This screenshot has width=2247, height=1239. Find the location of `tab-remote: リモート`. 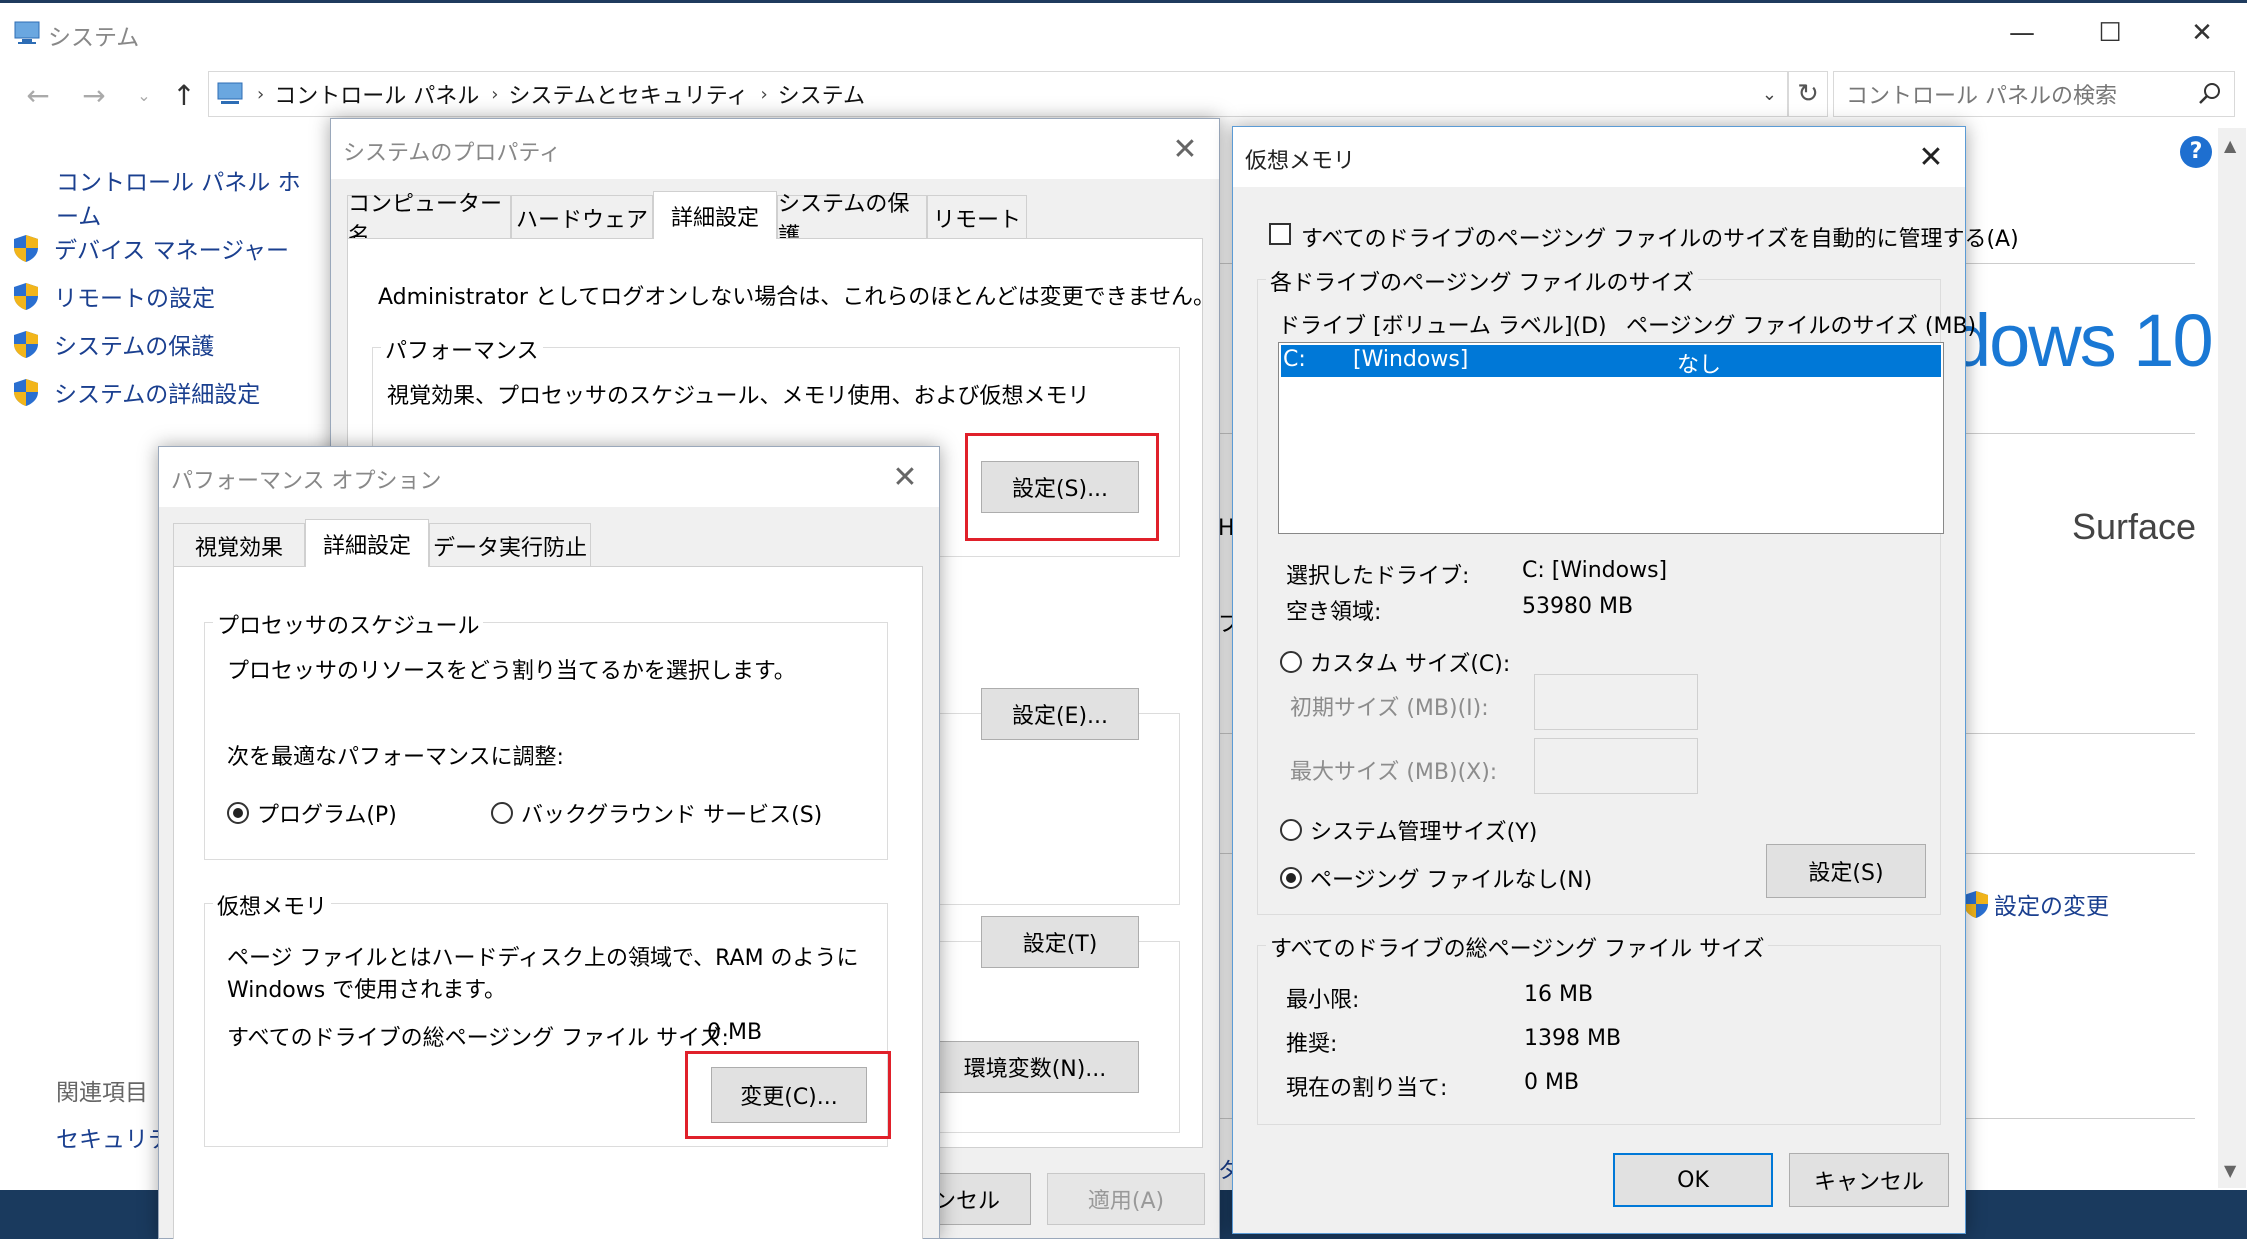

tab-remote: リモート is located at coordinates (977, 217).